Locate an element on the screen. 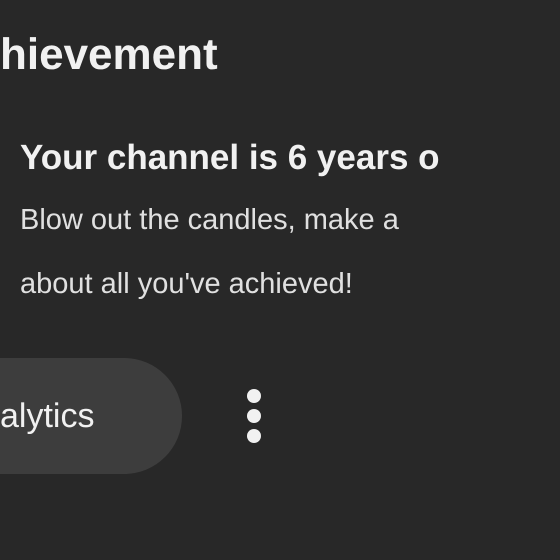 This screenshot has width=560, height=560. analytics-button: alytics is located at coordinates (91, 416).